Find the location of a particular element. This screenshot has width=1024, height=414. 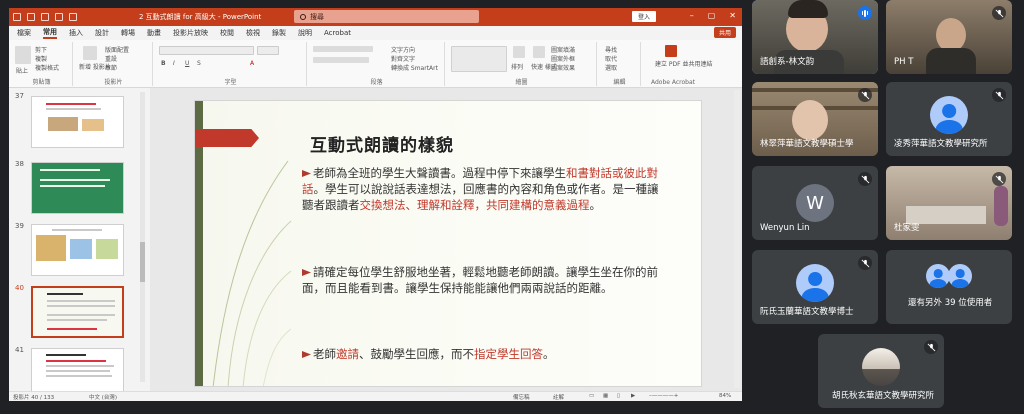

find-button: 尋找 is located at coordinates (611, 49).